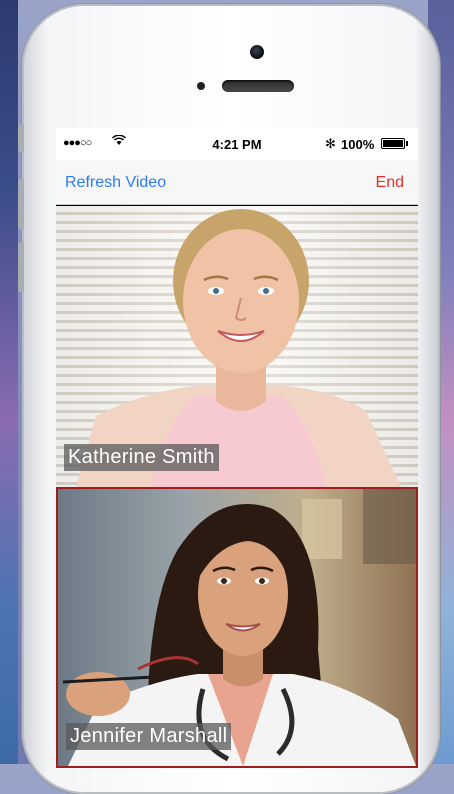  Describe the element at coordinates (21, 204) in the screenshot. I see `volume-up-button` at that location.